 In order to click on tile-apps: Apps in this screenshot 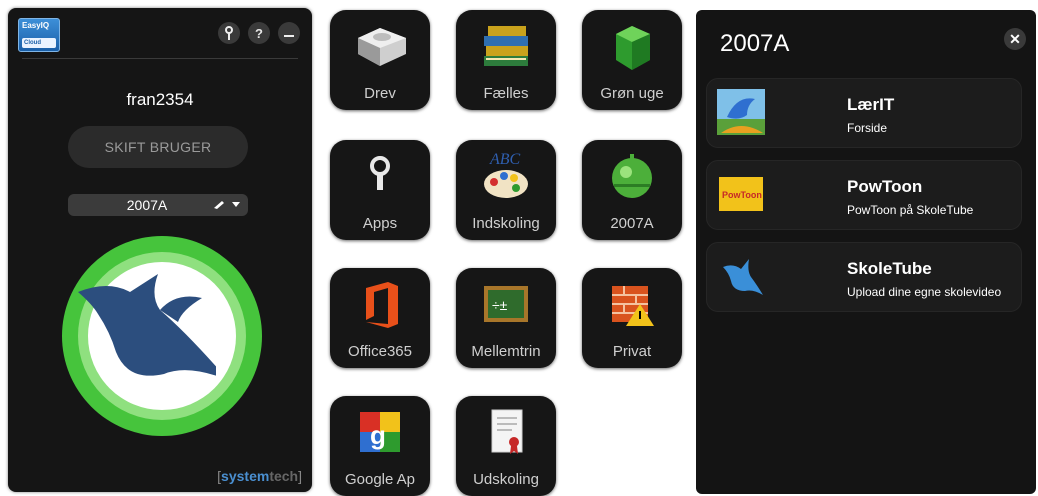, I will do `click(380, 190)`.